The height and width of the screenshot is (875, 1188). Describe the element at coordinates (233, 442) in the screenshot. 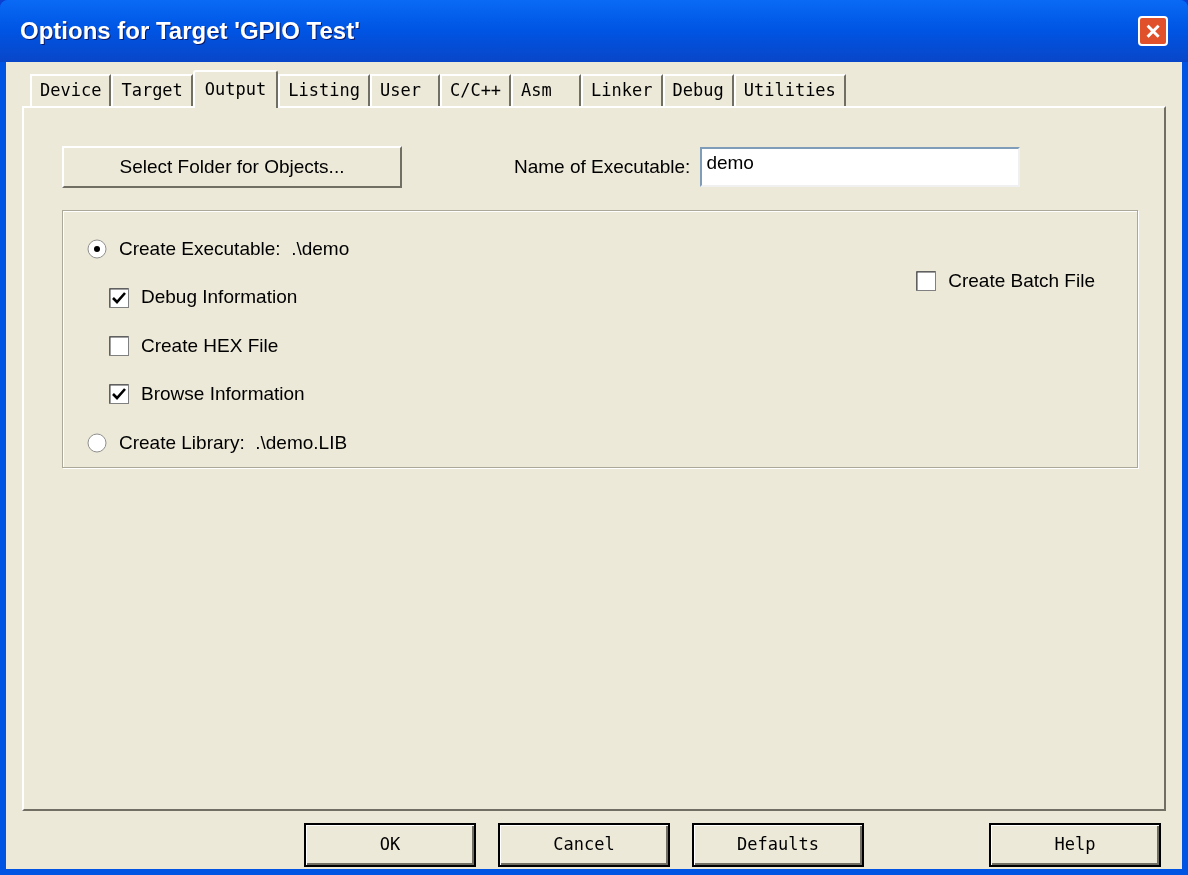

I see `radio-label: Create Library: .\demo.LIB` at that location.